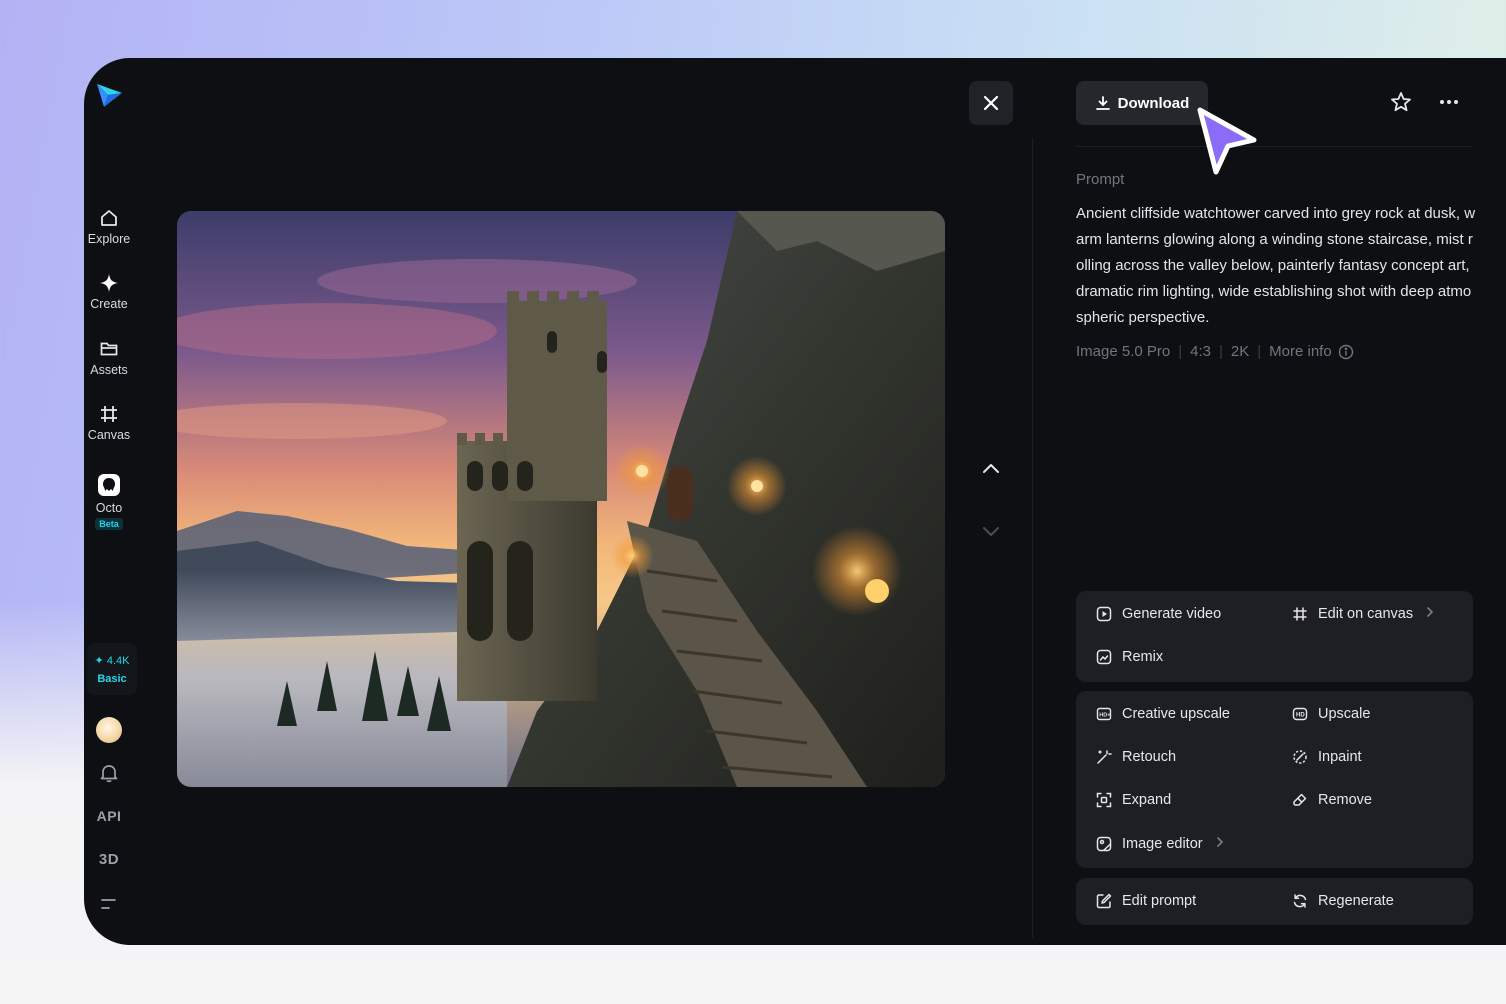 The height and width of the screenshot is (1004, 1506). What do you see at coordinates (109, 227) in the screenshot?
I see `sidebar-item-explore: Explore` at bounding box center [109, 227].